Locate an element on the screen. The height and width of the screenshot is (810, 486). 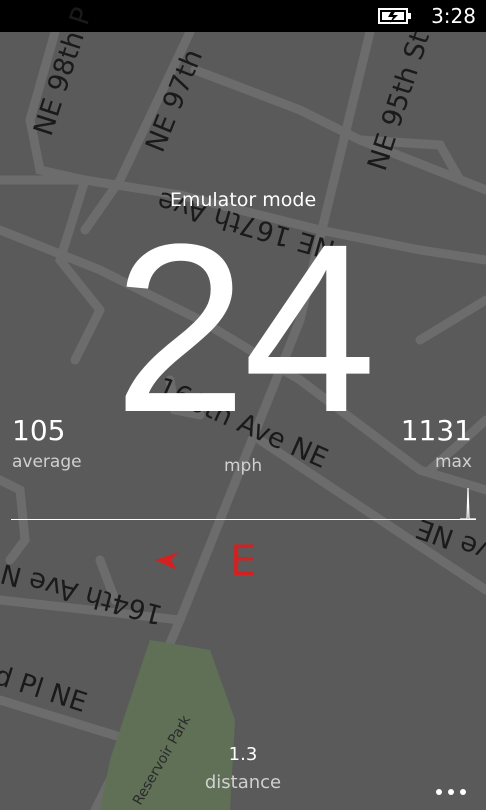
clock: 3:28 is located at coordinates (453, 16).